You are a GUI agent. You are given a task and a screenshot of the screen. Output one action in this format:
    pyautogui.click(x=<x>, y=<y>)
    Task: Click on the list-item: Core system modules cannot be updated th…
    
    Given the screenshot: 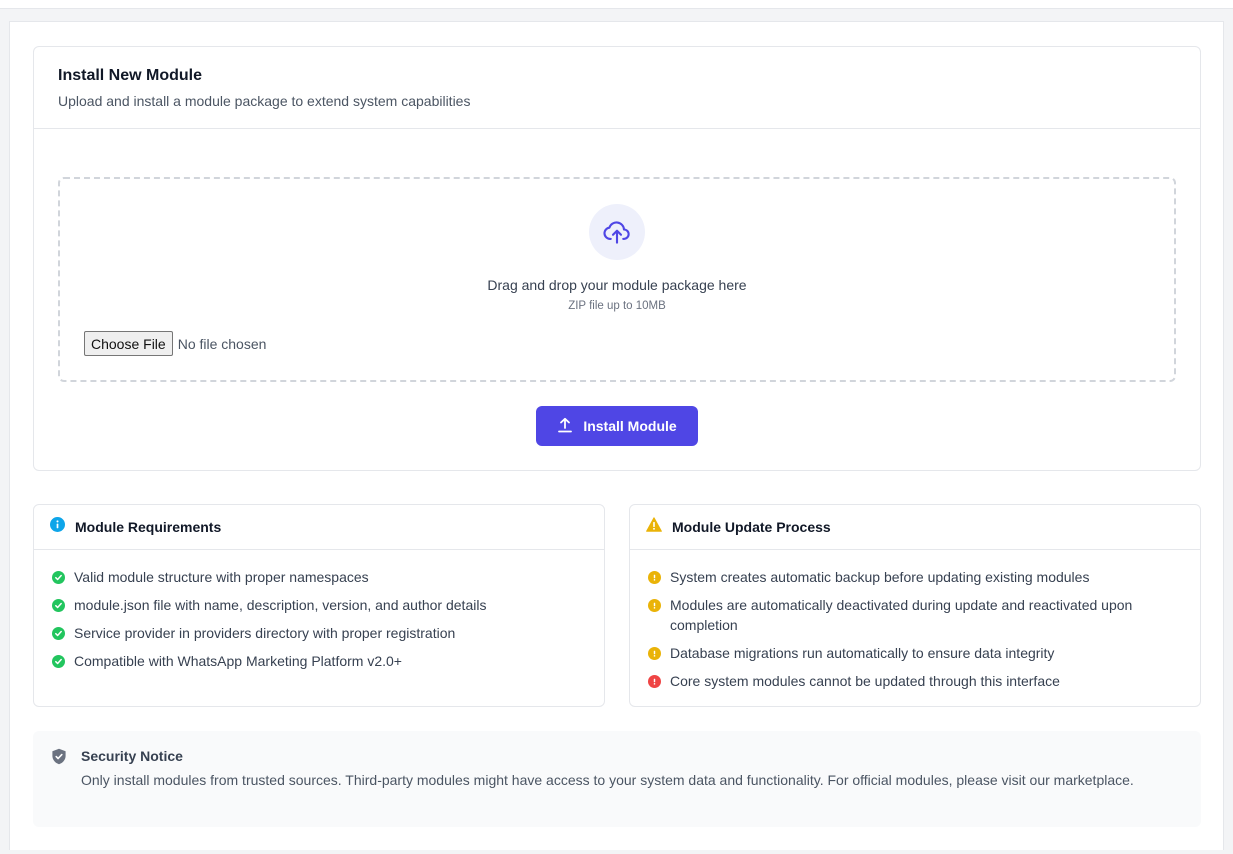 What is the action you would take?
    pyautogui.click(x=915, y=681)
    